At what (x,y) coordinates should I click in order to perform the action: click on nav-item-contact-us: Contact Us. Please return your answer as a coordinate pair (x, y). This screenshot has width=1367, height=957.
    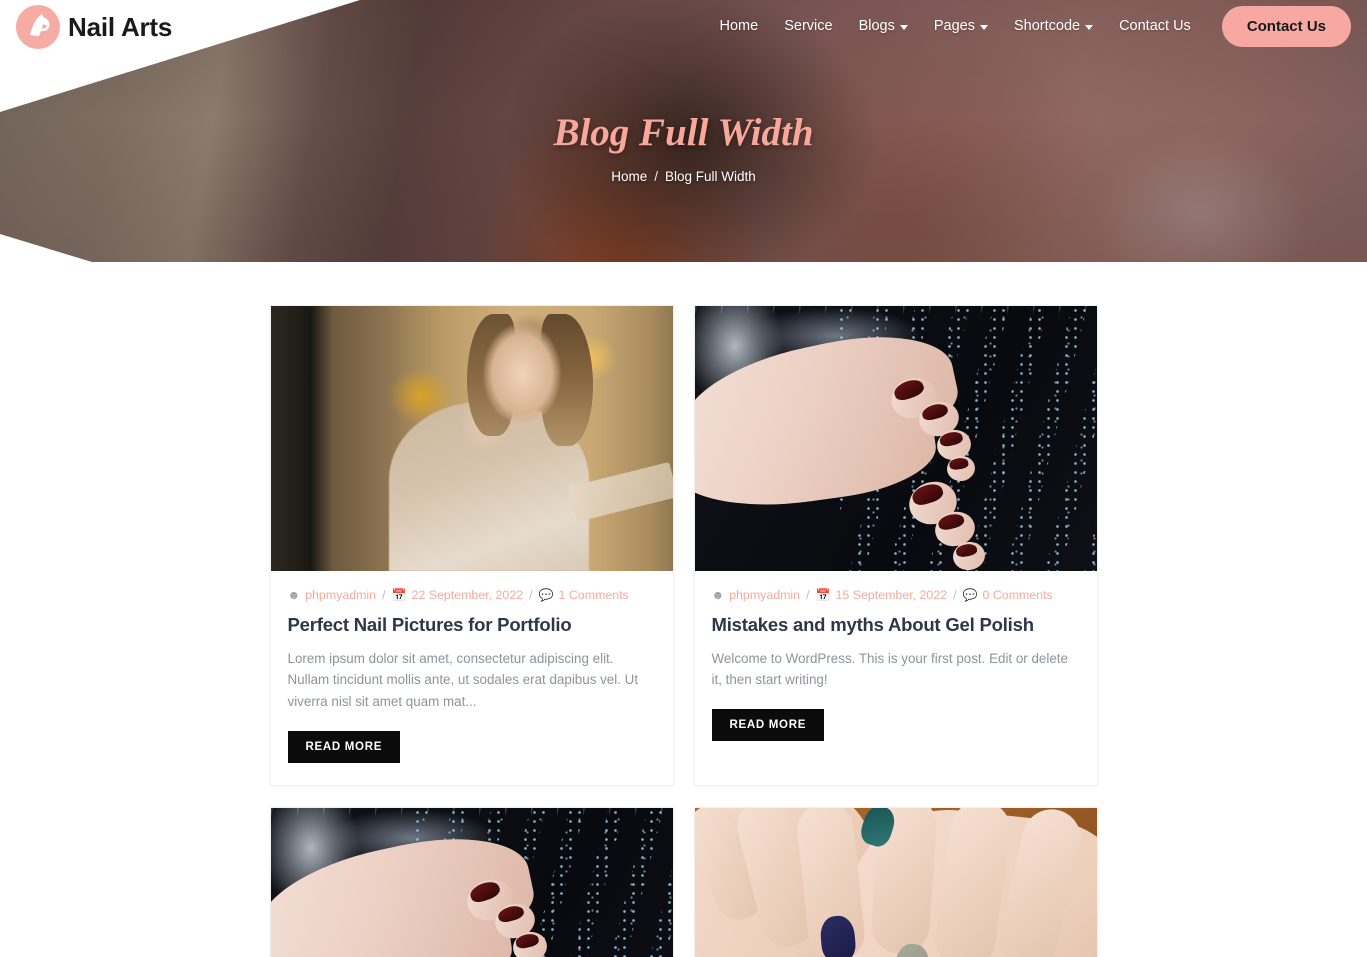
    Looking at the image, I should click on (1155, 26).